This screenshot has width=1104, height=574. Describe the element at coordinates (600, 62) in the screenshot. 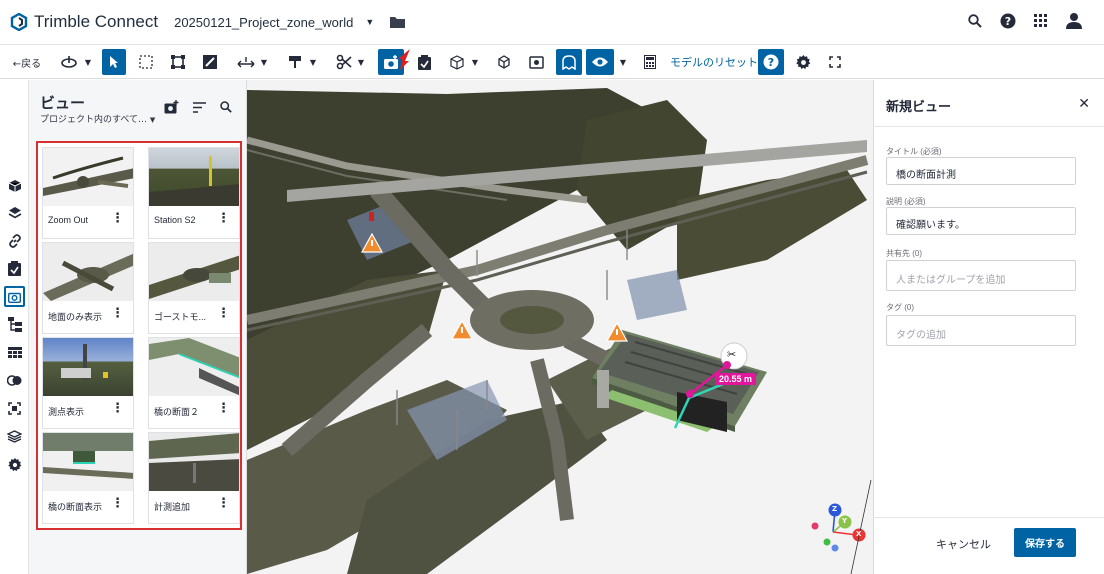

I see `visibility-button` at that location.